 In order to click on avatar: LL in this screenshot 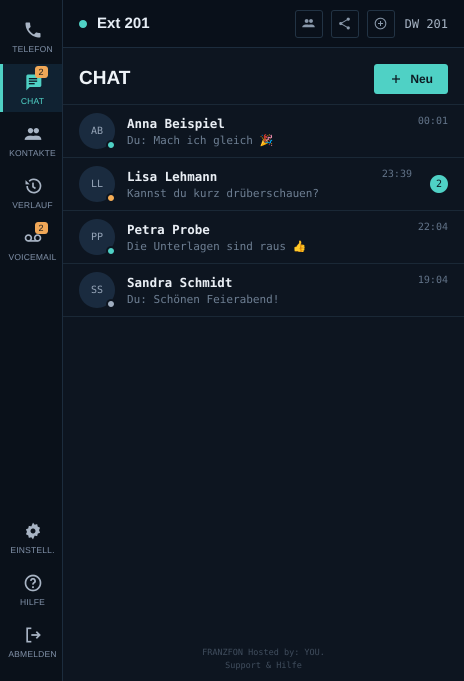, I will do `click(97, 184)`.